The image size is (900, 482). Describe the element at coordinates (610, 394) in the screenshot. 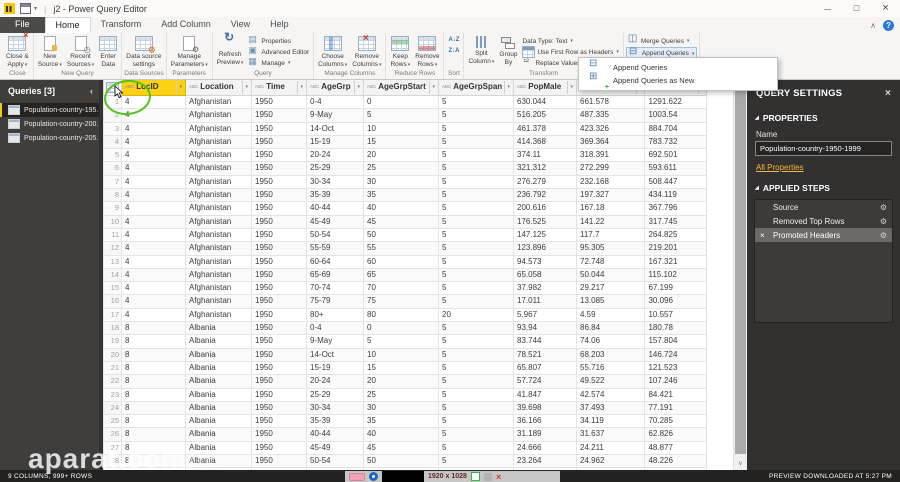

I see `cell: 42.574` at that location.